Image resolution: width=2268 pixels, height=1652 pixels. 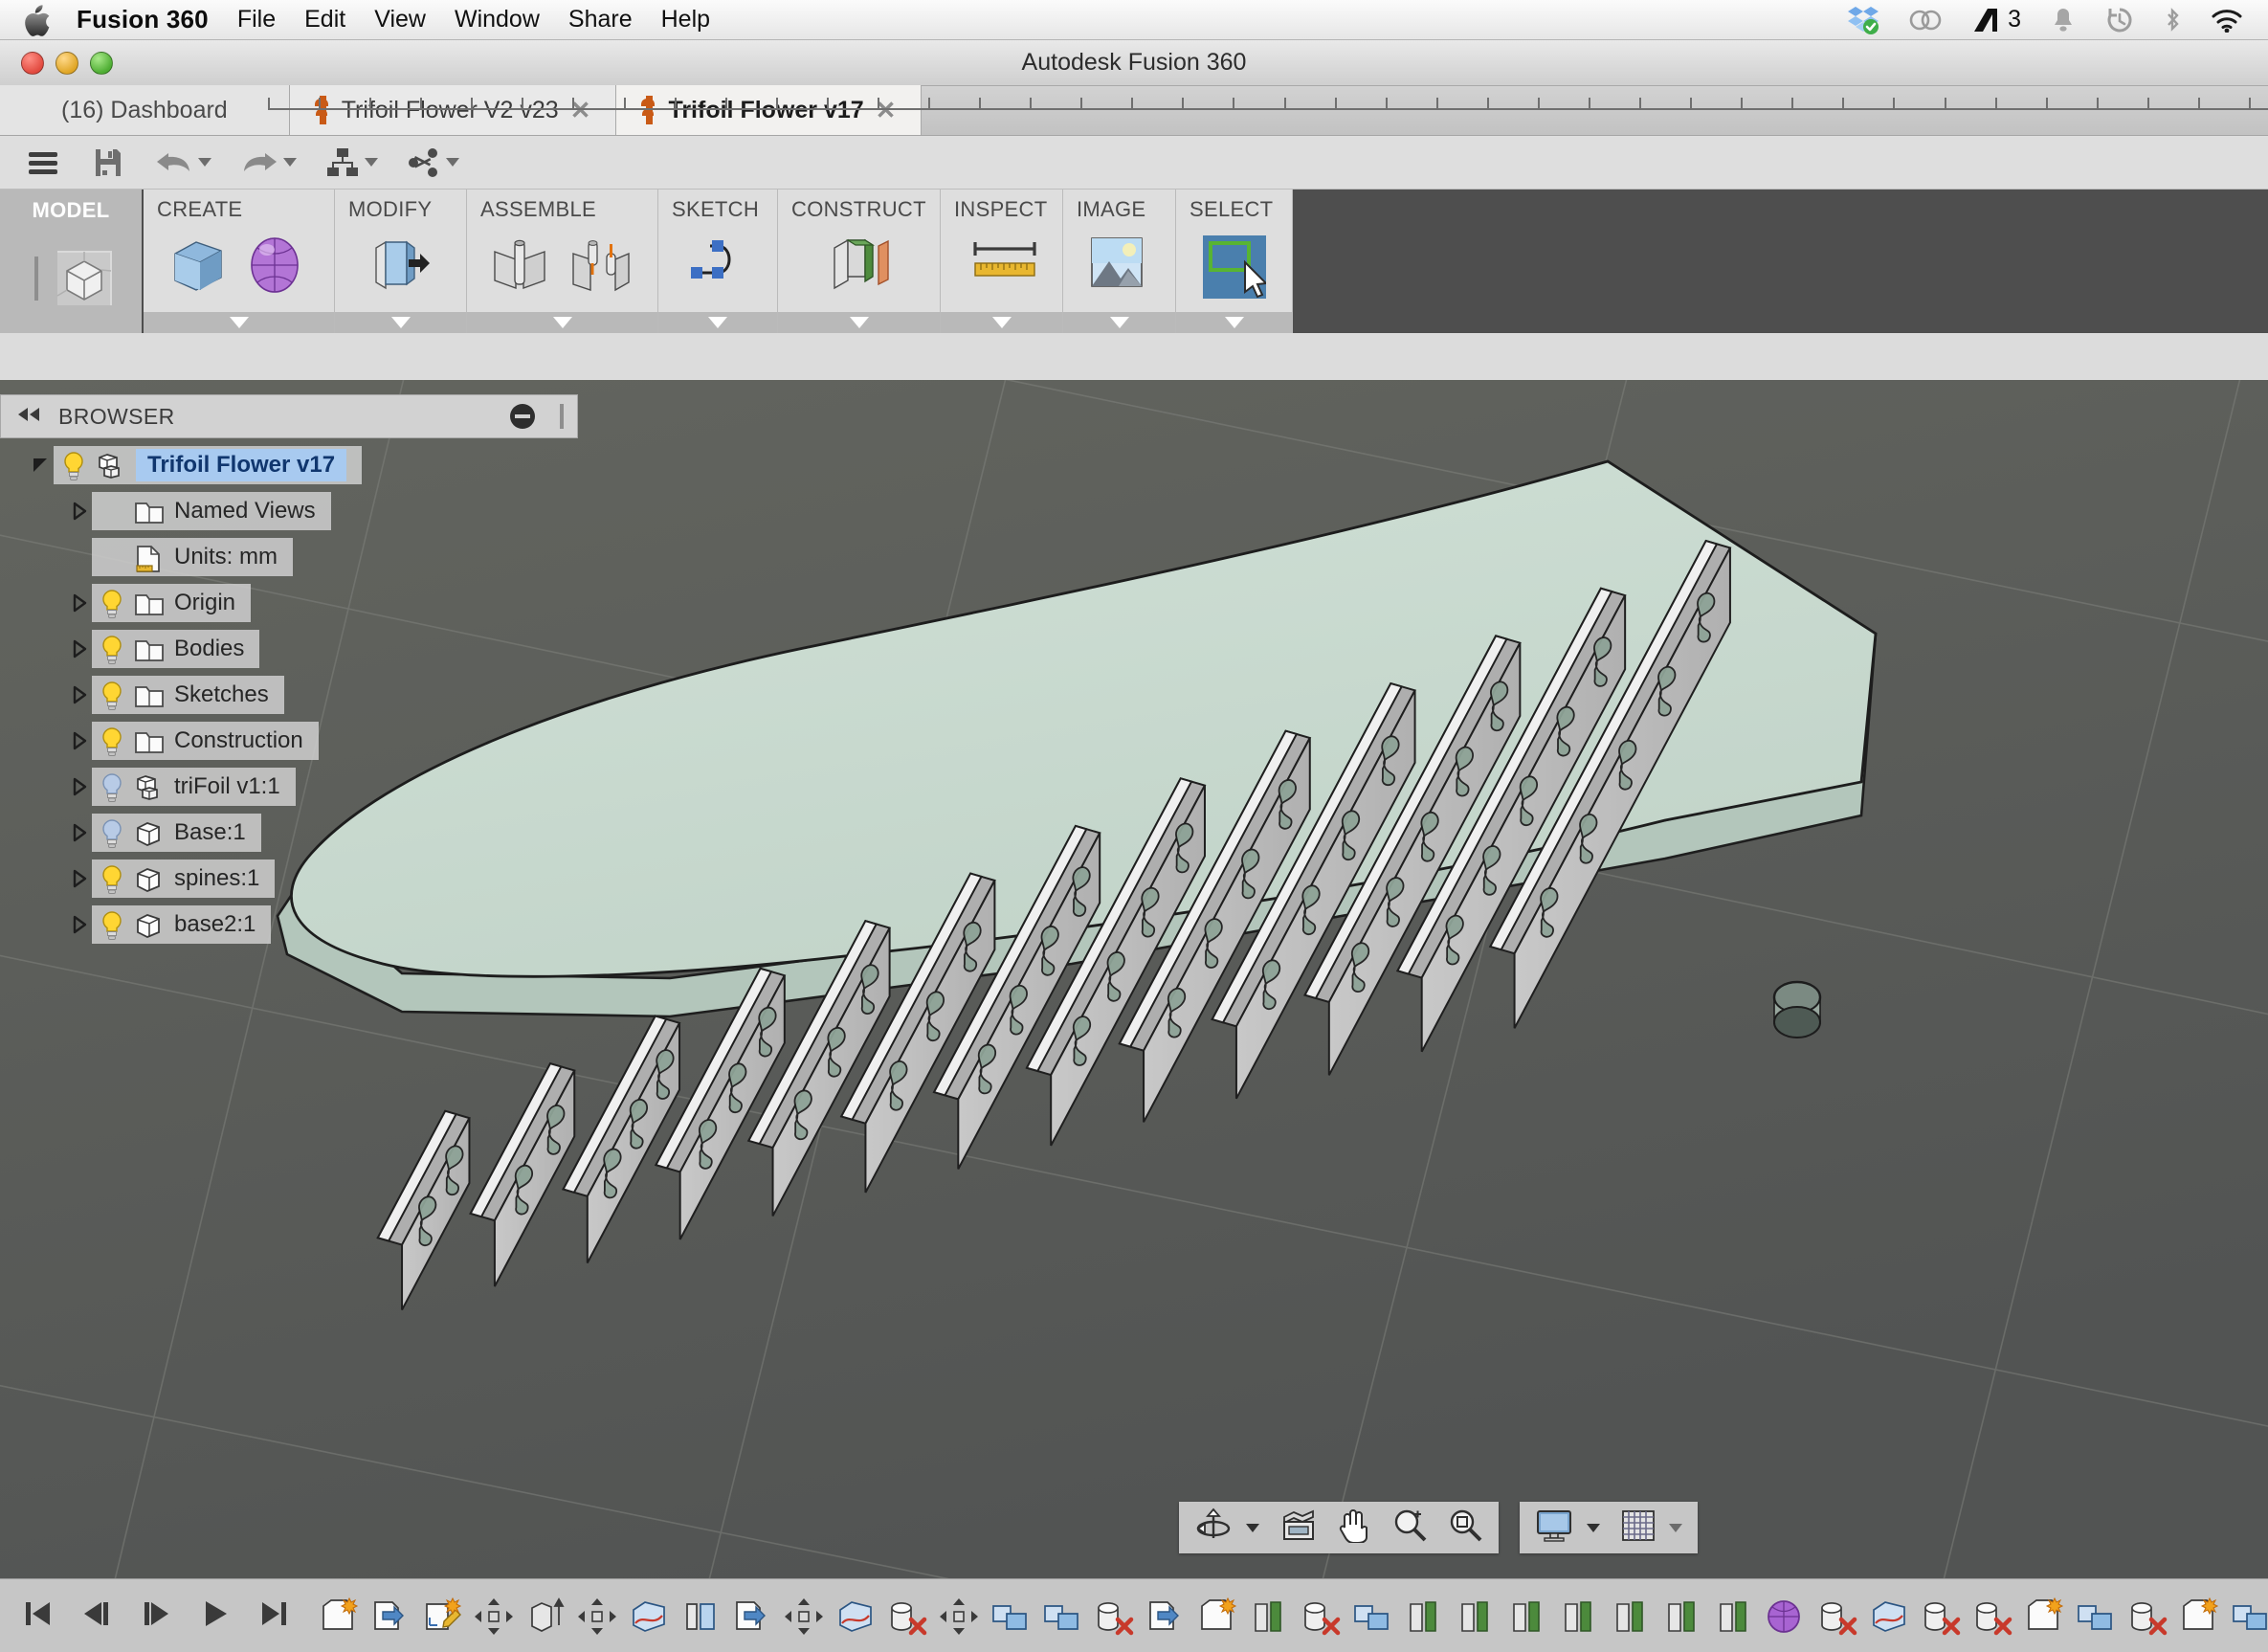 I want to click on creative-cloud-icon, so click(x=1925, y=20).